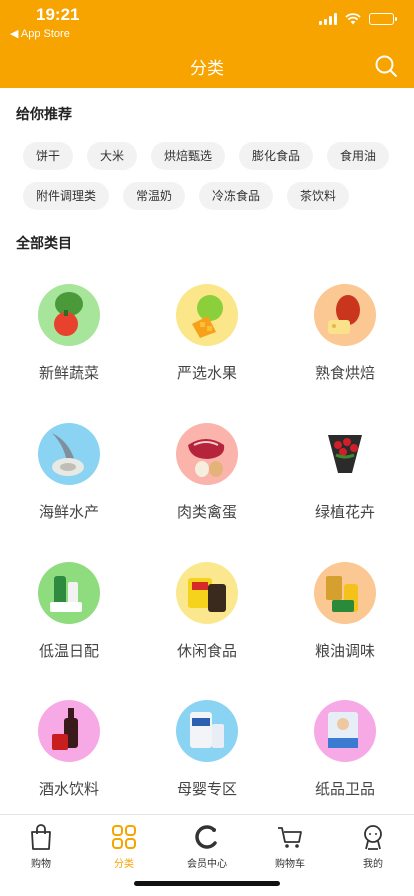 The width and height of the screenshot is (414, 896). Describe the element at coordinates (48, 156) in the screenshot. I see `tag-biscuit: 饼干` at that location.